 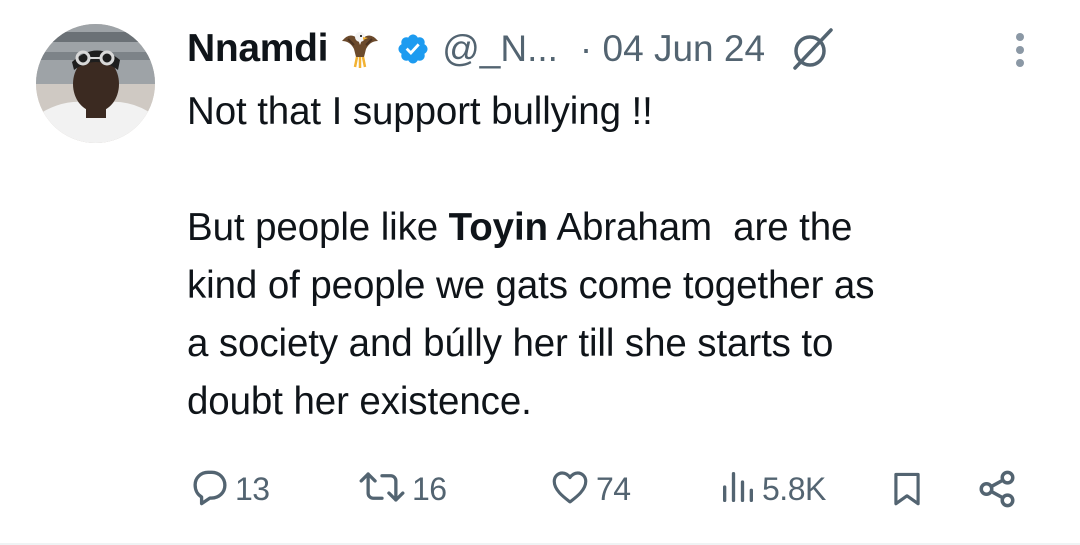 I want to click on repost-button: 16, so click(x=401, y=489).